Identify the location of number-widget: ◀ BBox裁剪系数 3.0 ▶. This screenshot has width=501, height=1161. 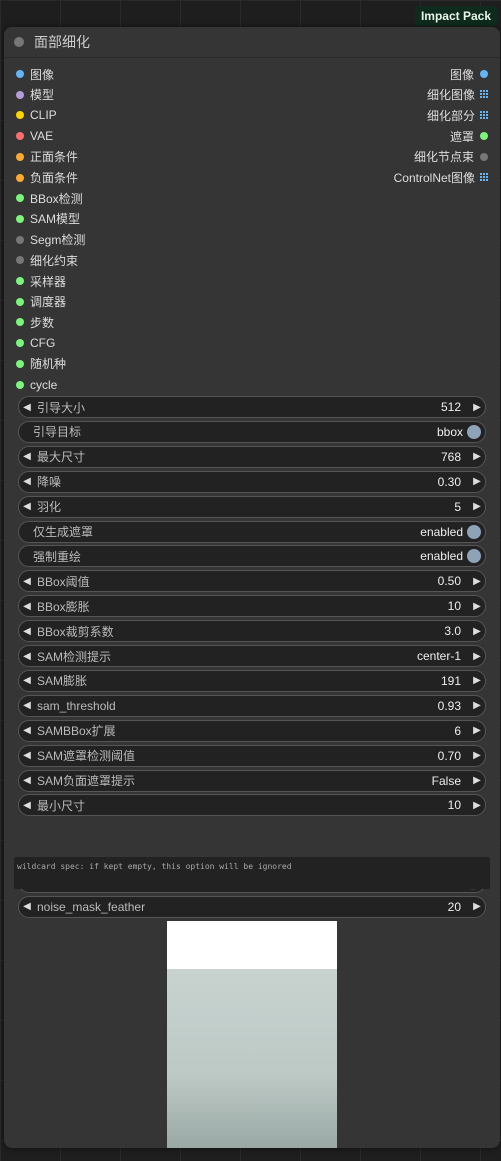
(252, 631).